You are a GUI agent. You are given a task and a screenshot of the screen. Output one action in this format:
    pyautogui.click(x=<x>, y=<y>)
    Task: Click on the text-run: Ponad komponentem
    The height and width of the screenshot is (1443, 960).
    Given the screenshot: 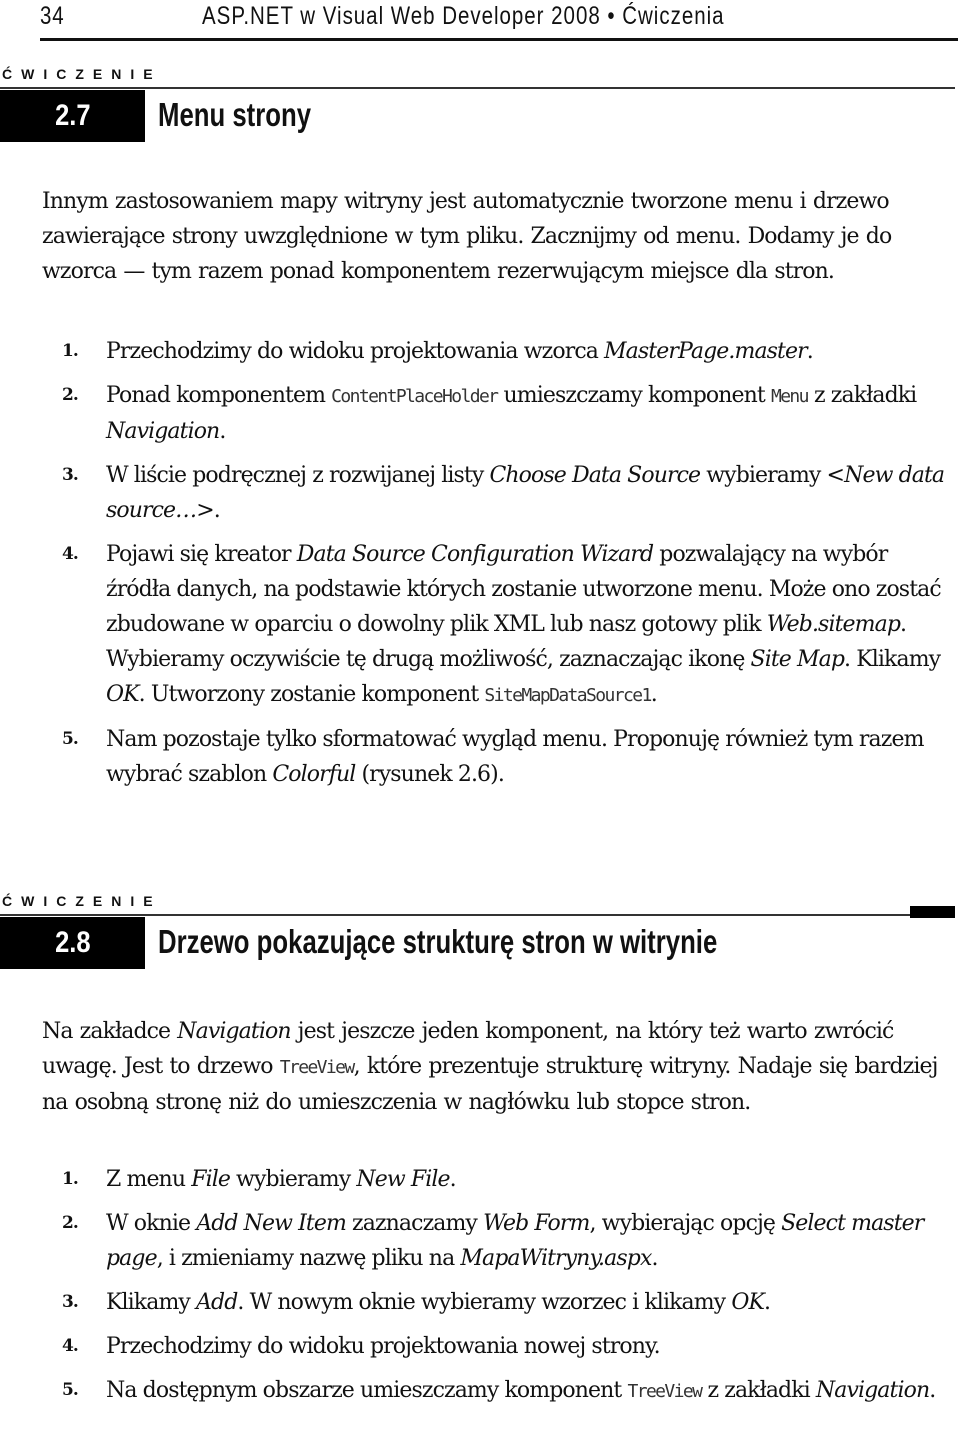 What is the action you would take?
    pyautogui.click(x=219, y=395)
    